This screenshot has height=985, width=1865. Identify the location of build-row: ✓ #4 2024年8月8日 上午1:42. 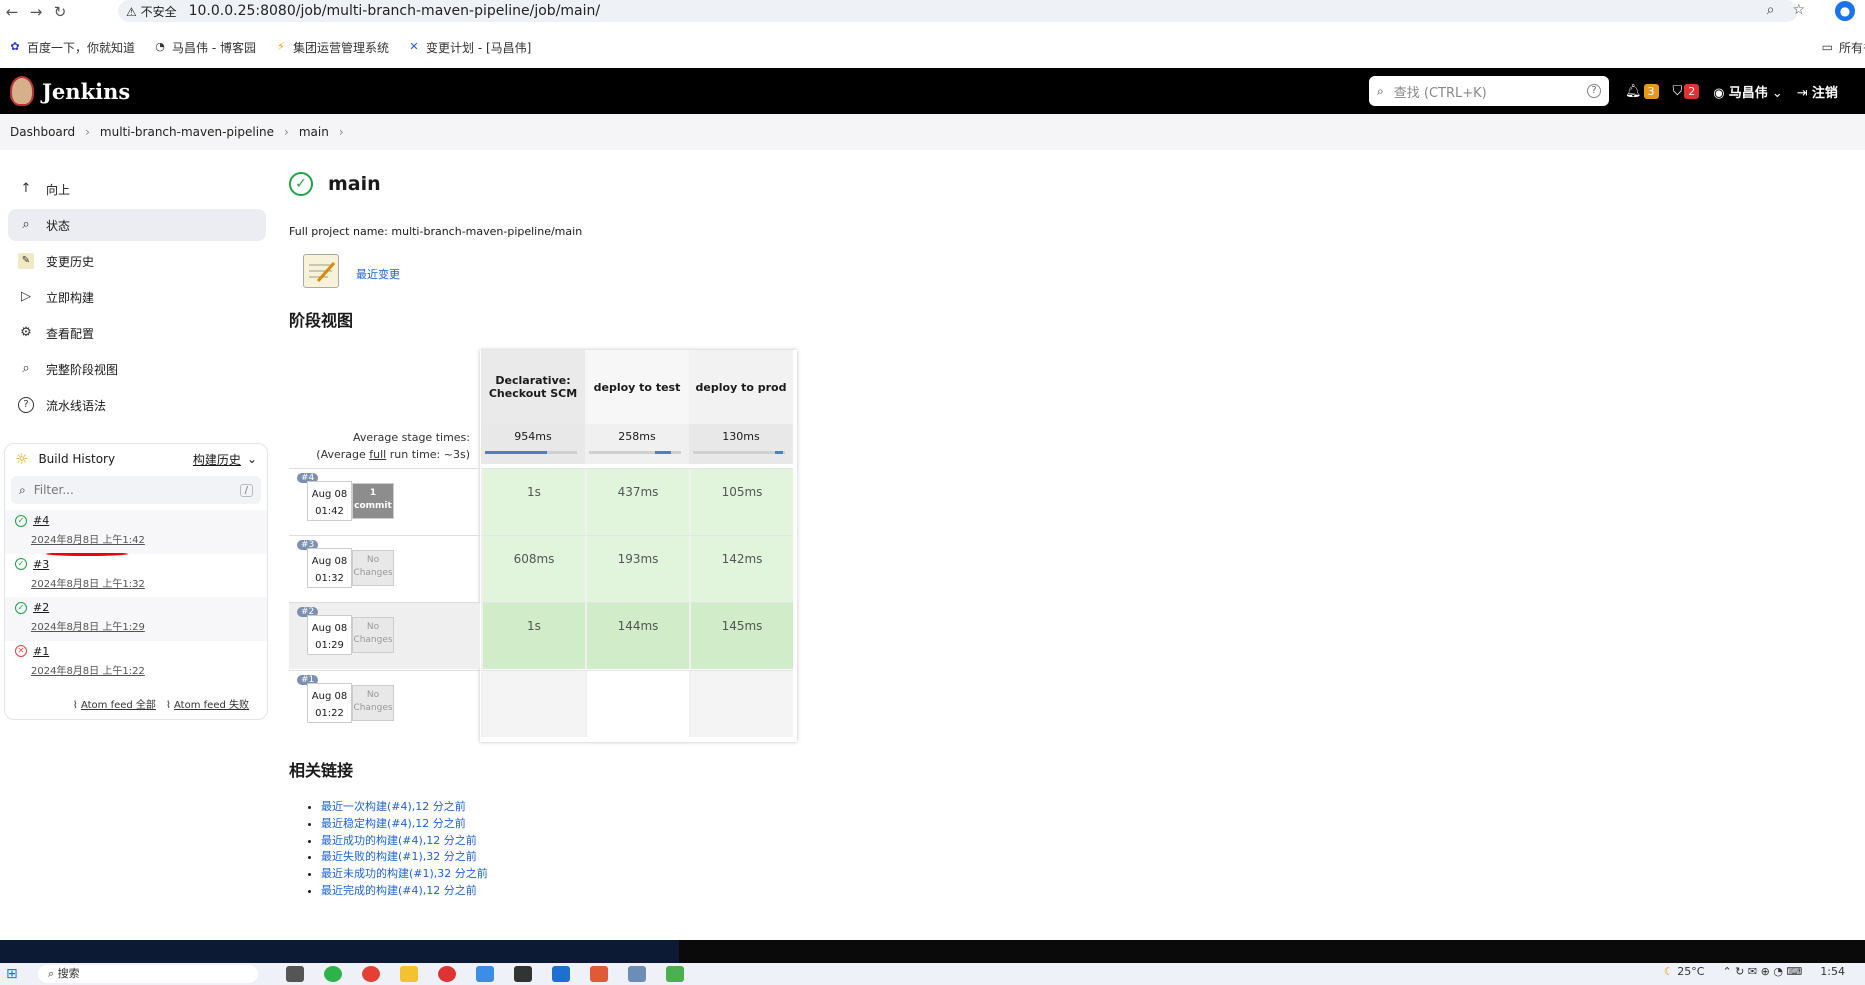
(136, 532).